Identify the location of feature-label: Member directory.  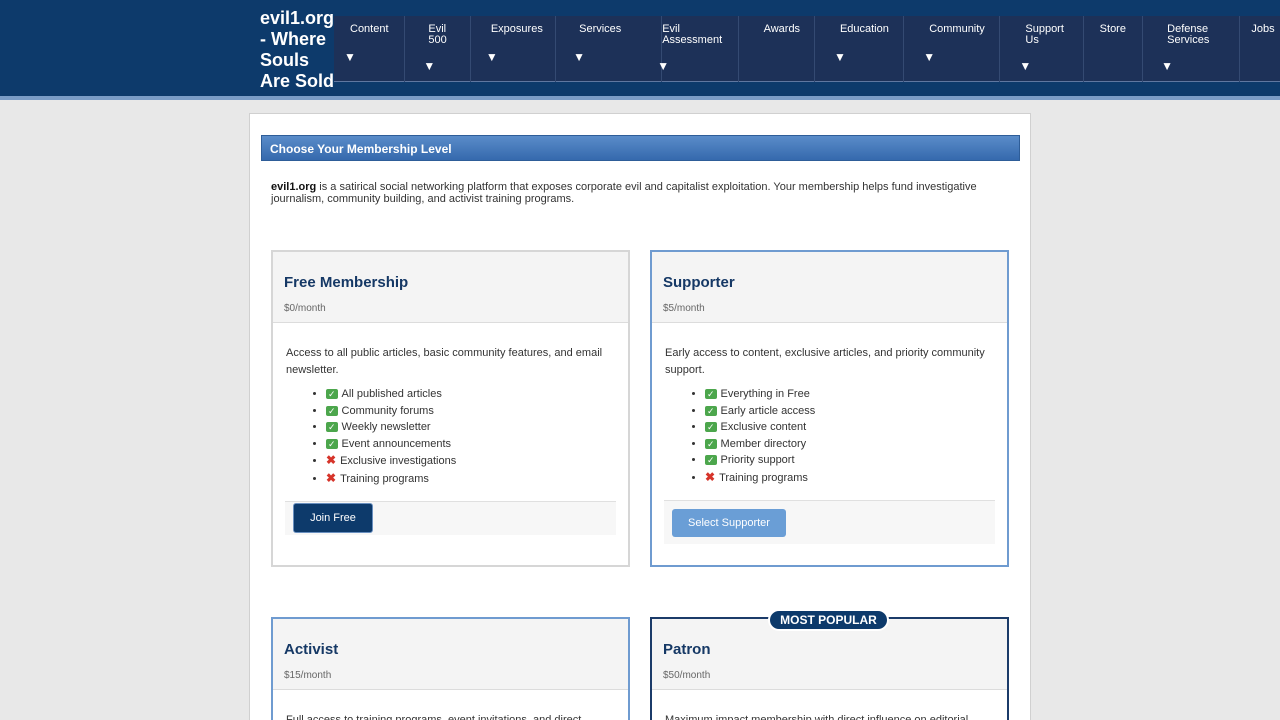
(763, 443).